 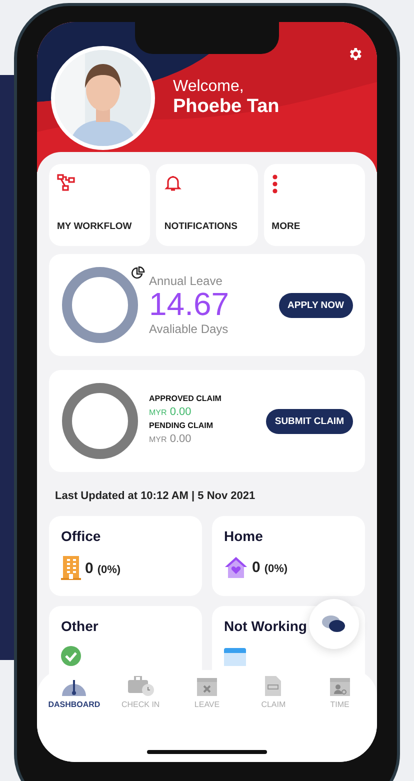 What do you see at coordinates (355, 54) in the screenshot?
I see `settings-icon` at bounding box center [355, 54].